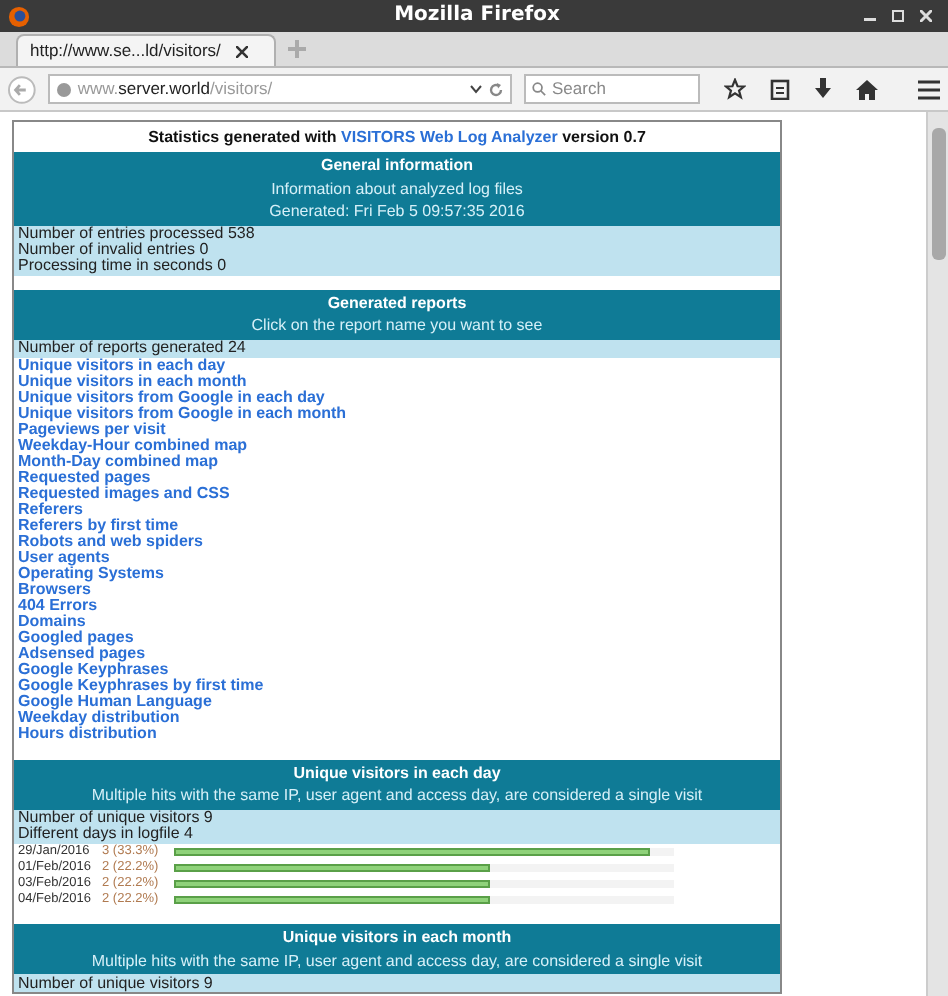 The height and width of the screenshot is (996, 948). Describe the element at coordinates (929, 89) in the screenshot. I see `menu-icon` at that location.